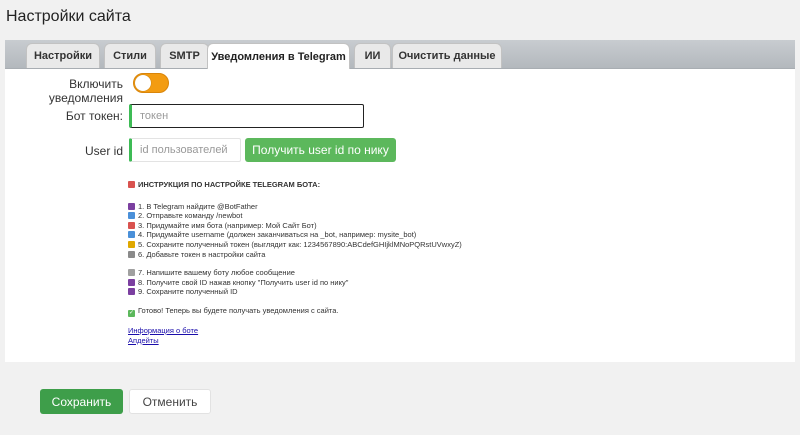 The width and height of the screenshot is (800, 435). I want to click on tab-telegram-notifications: Уведомления в Telegram, so click(278, 56).